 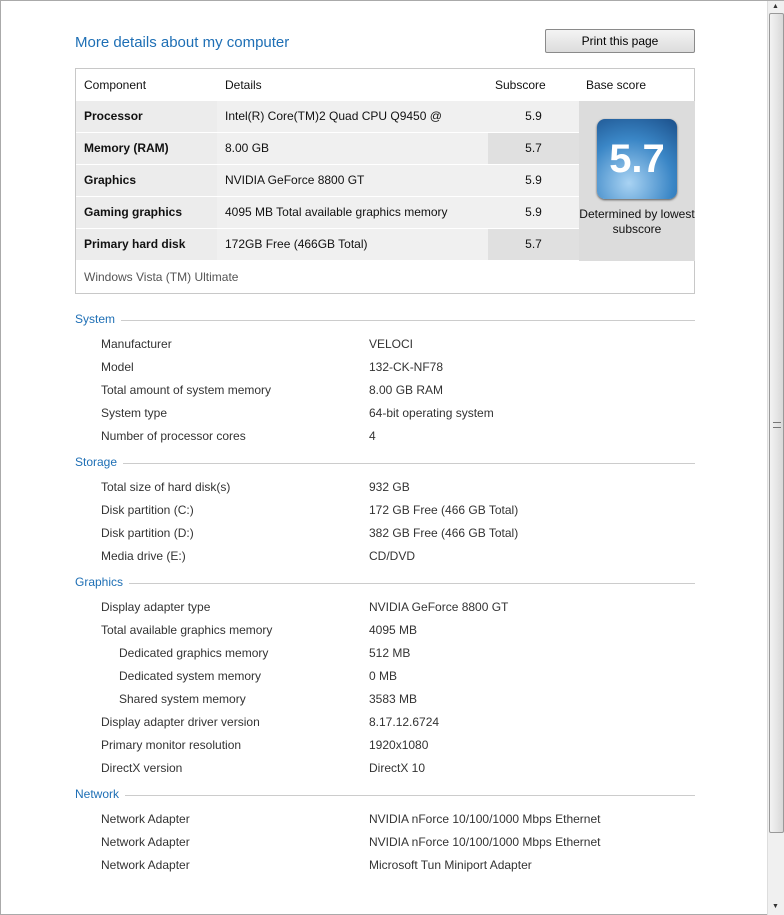 I want to click on property-value: Microsoft Tun Miniport Adapter, so click(x=450, y=865).